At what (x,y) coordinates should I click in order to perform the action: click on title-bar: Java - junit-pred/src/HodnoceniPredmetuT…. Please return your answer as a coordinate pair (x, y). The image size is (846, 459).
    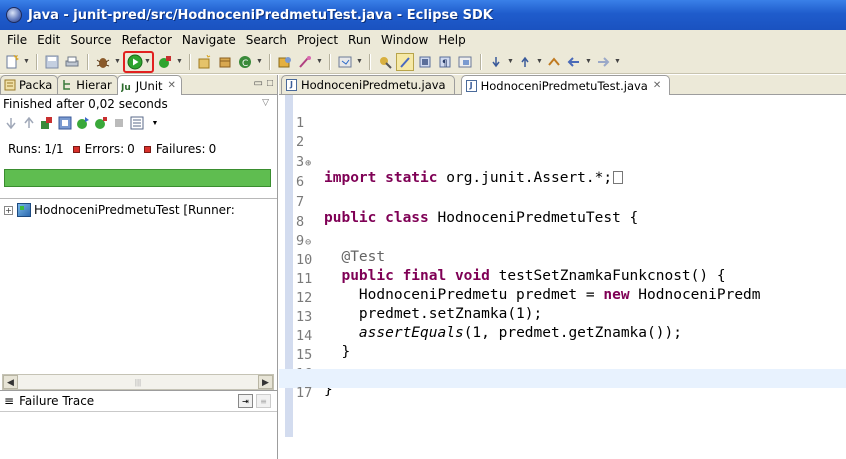
    Looking at the image, I should click on (423, 15).